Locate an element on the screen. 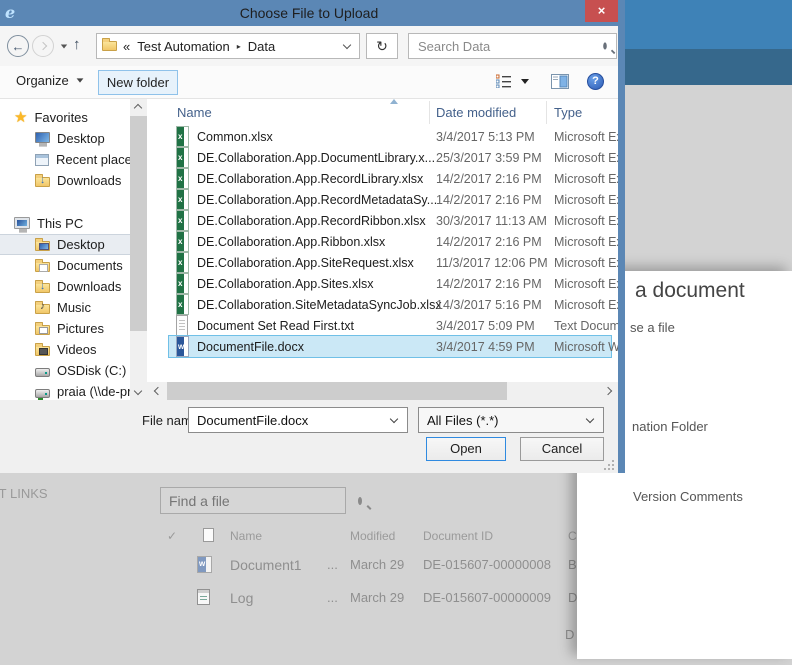 This screenshot has height=665, width=792. horizontal-scrollbar-thumb is located at coordinates (337, 391).